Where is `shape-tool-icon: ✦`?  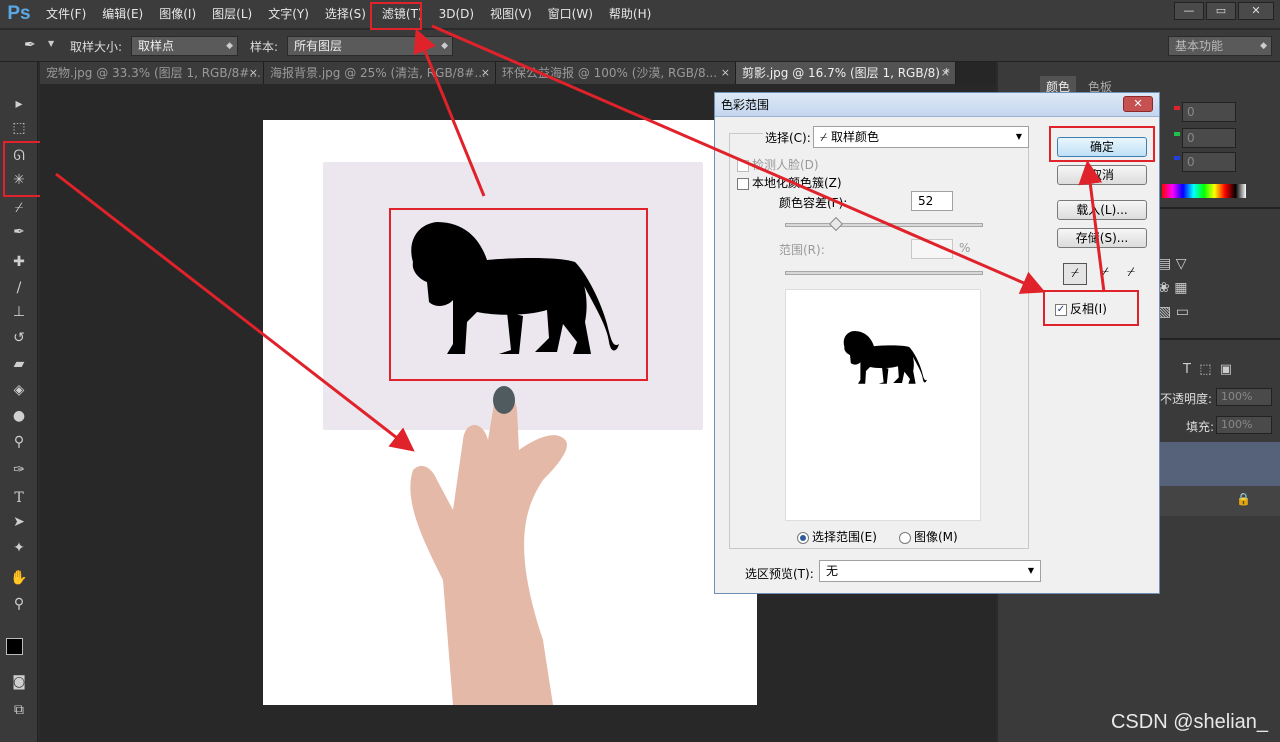
shape-tool-icon: ✦ is located at coordinates (19, 548).